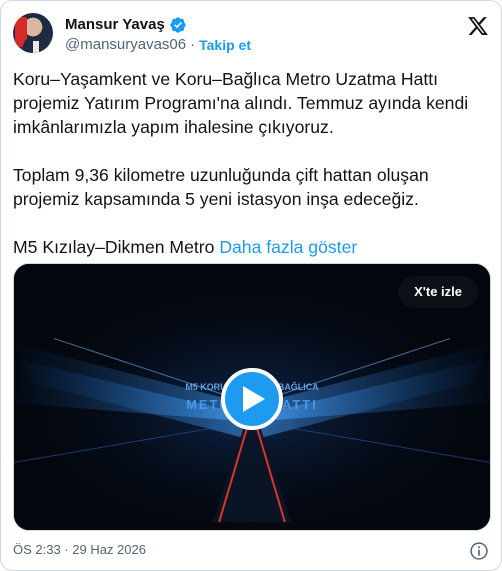  I want to click on author-handle-row: @mansuryavas06 · Takip et, so click(158, 45).